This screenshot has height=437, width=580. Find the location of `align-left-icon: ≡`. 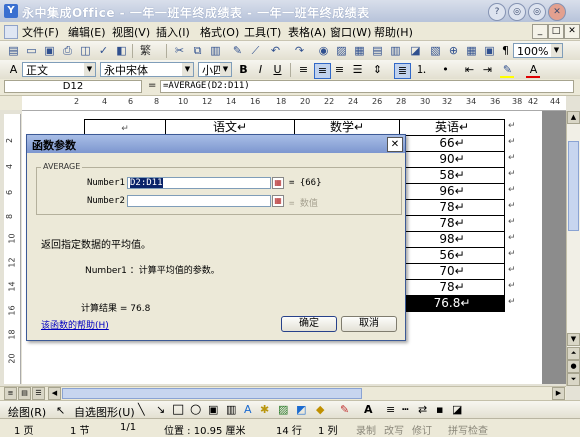

align-left-icon: ≡ is located at coordinates (303, 70).